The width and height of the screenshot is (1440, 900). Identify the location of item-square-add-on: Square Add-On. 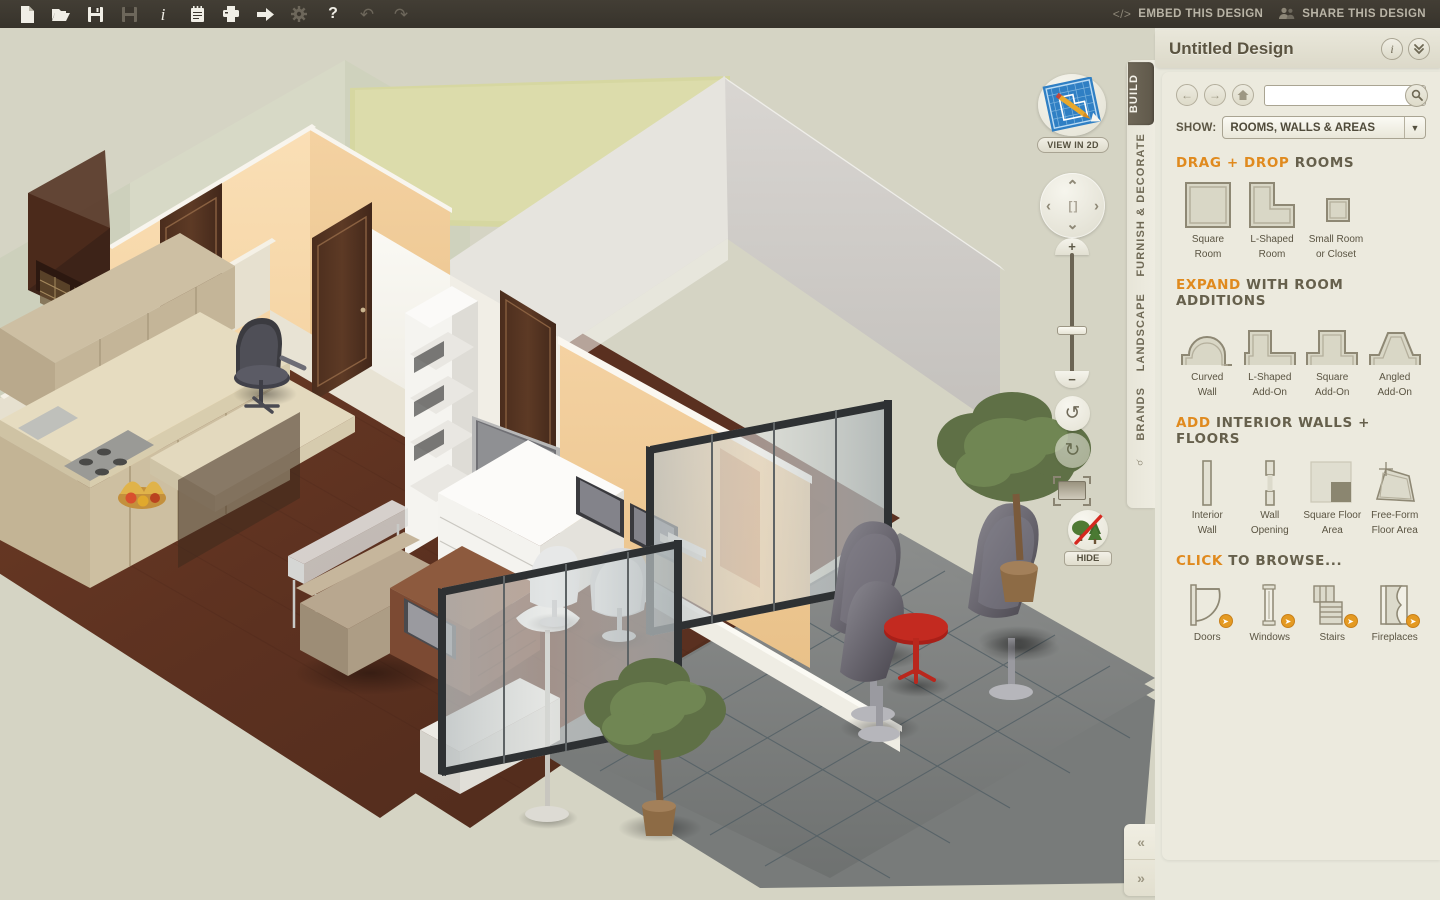
(1332, 357).